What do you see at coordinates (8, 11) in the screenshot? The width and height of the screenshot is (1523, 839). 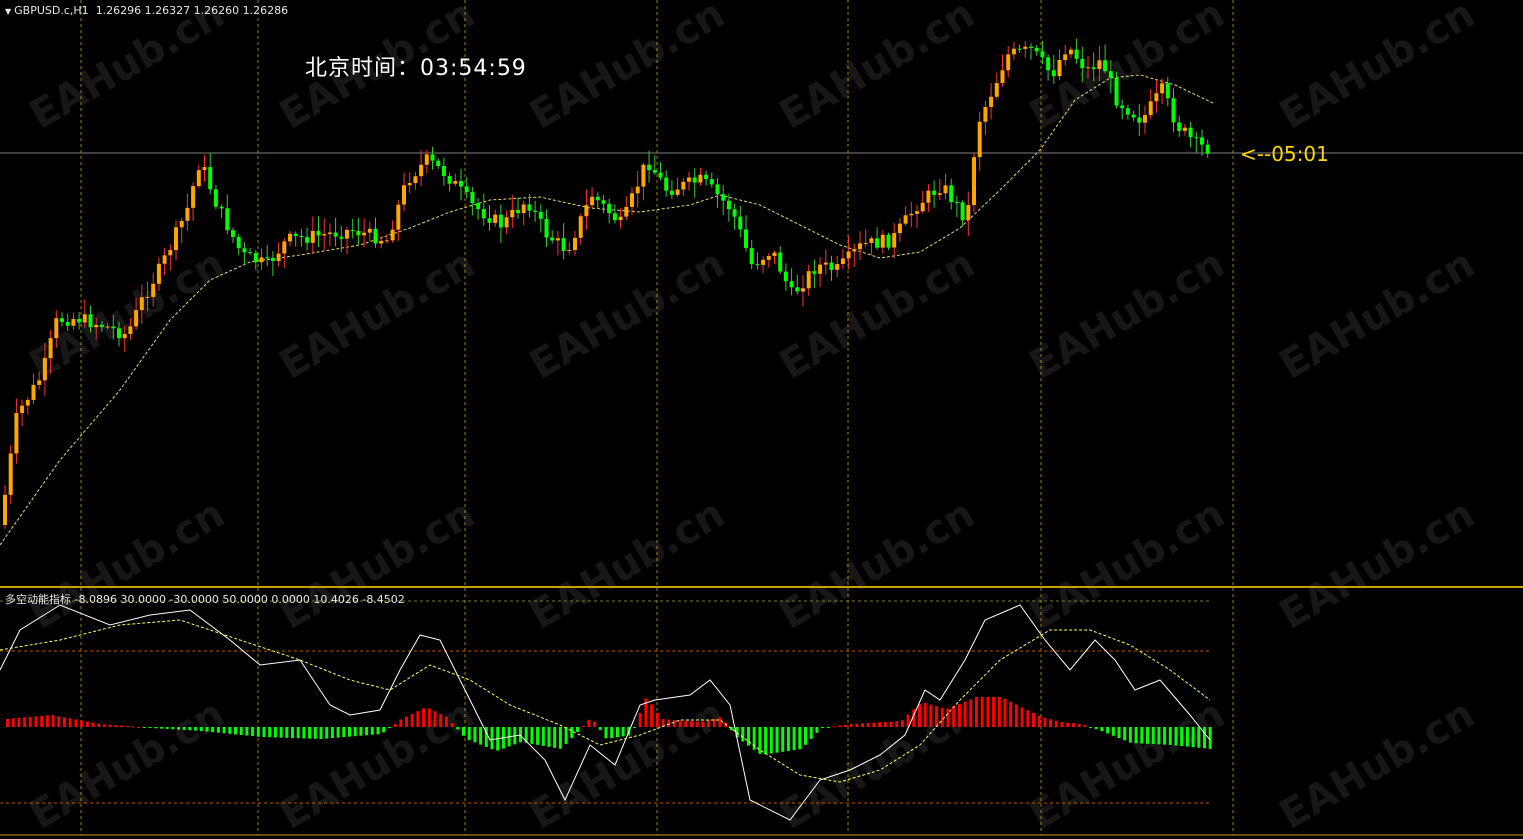 I see `collapse-triangle-icon: ▼` at bounding box center [8, 11].